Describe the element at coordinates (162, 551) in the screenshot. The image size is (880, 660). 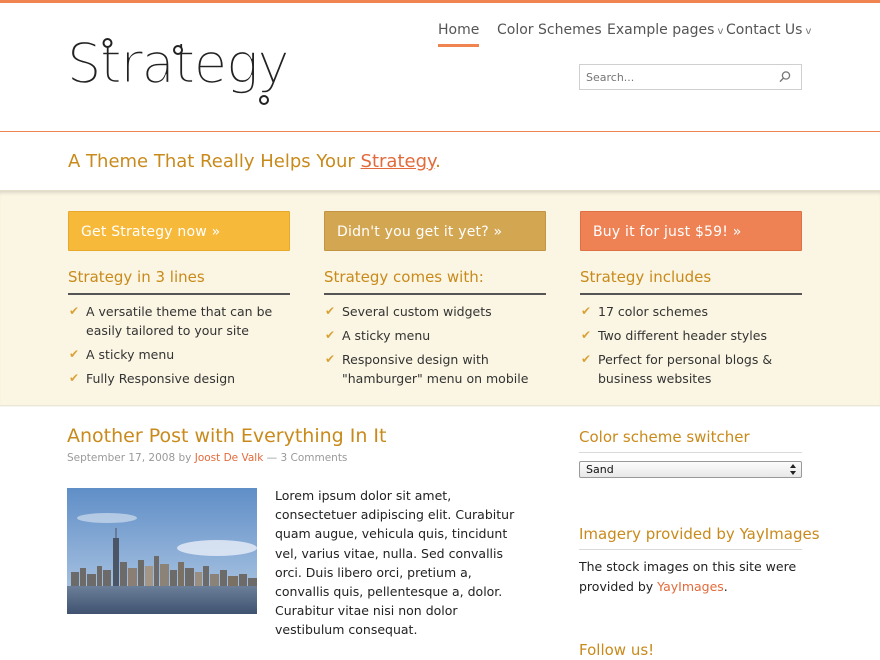
I see `post-thumbnail-image` at that location.